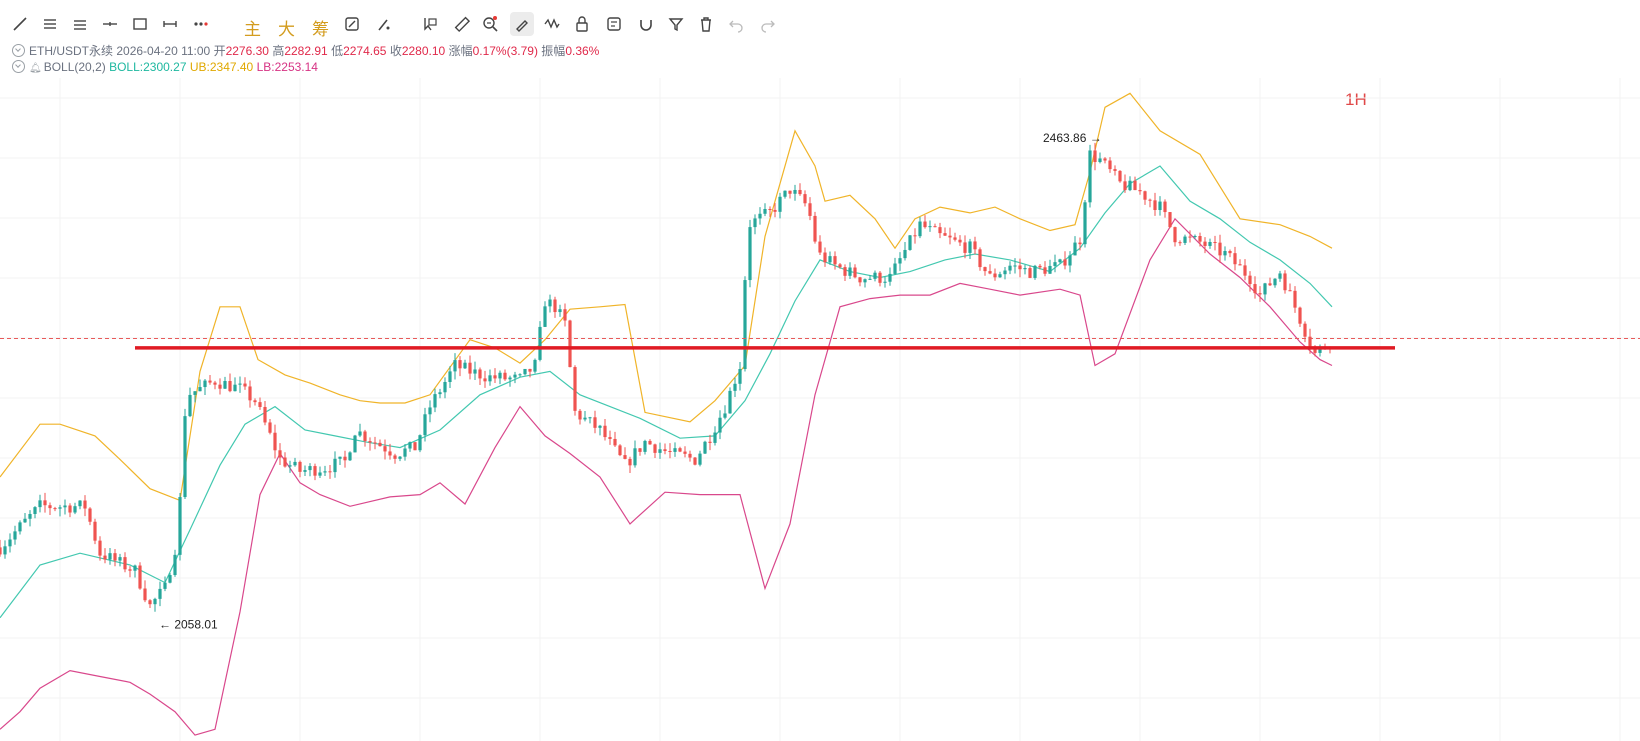  Describe the element at coordinates (219, 51) in the screenshot. I see `open-label: 开` at that location.